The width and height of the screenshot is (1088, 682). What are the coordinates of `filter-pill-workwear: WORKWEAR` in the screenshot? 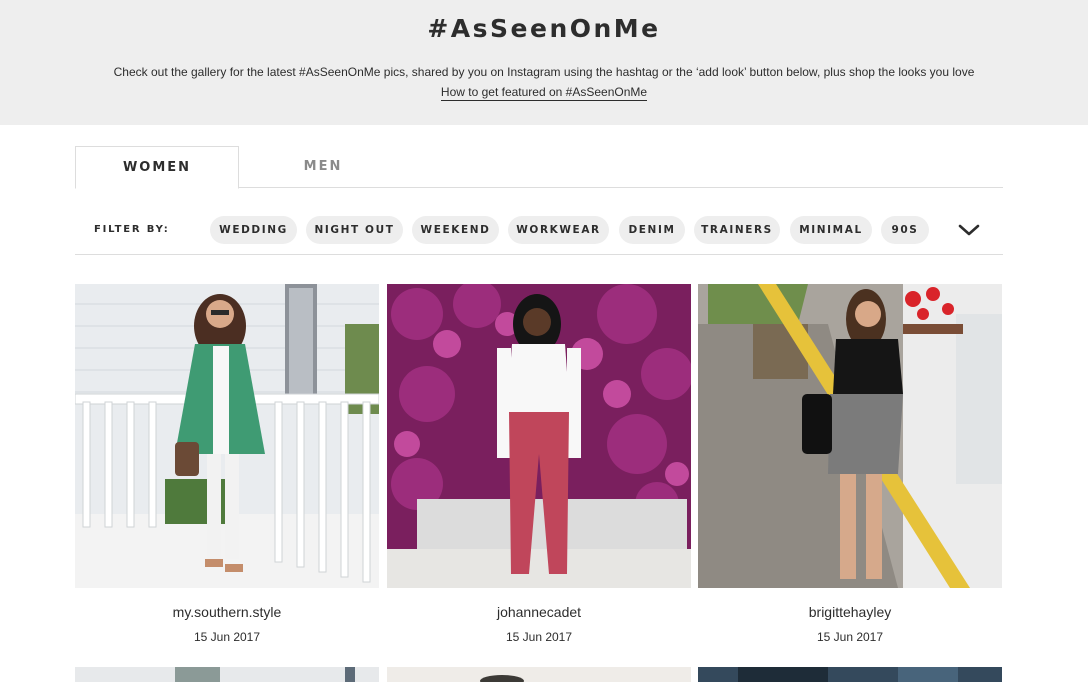 It's located at (558, 230).